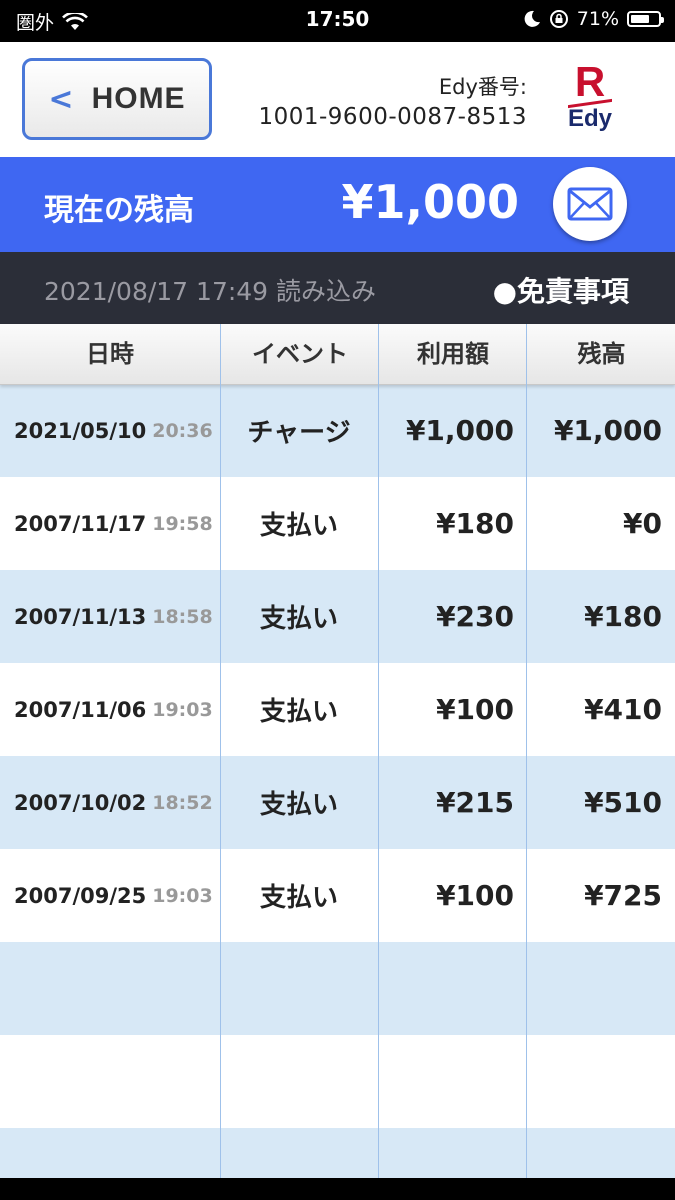  I want to click on mail-button, so click(590, 204).